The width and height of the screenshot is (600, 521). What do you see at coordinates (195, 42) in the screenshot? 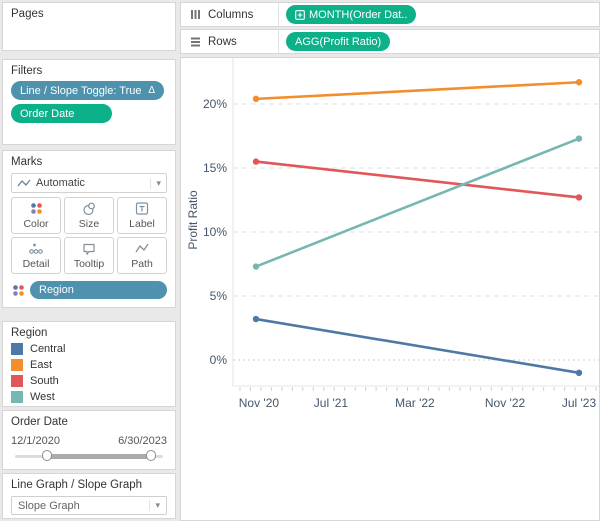
I see `rows-icon` at bounding box center [195, 42].